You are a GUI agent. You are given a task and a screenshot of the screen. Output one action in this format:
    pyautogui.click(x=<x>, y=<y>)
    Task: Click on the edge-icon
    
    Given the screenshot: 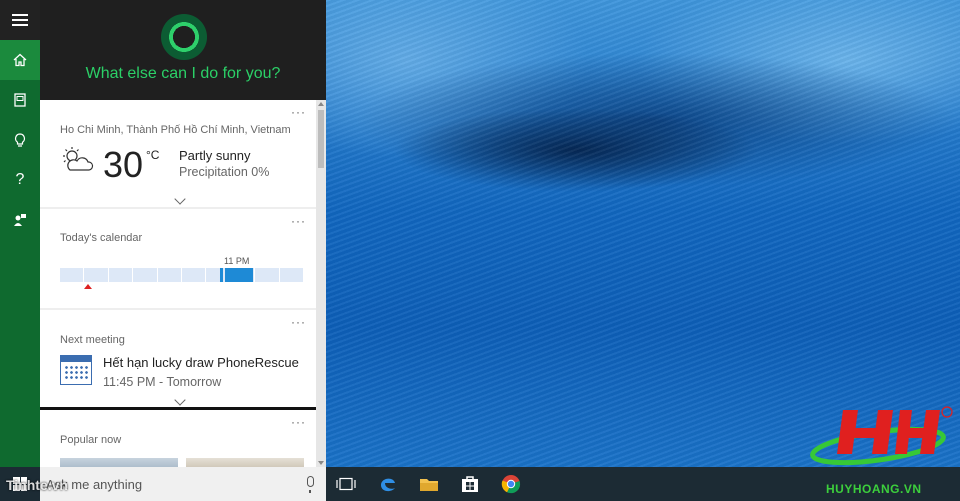 What is the action you would take?
    pyautogui.click(x=388, y=485)
    